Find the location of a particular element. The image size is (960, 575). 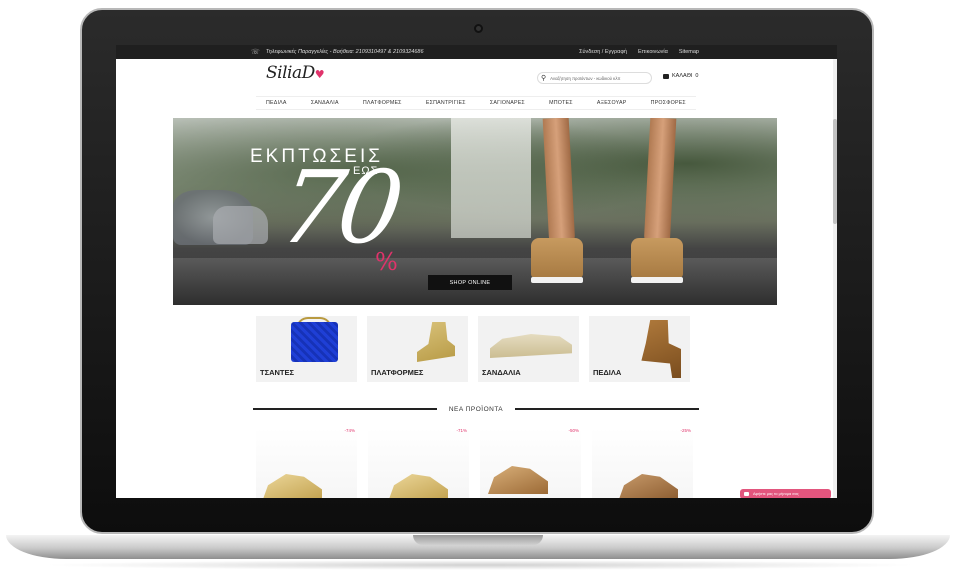

laptop-notch is located at coordinates (478, 540).